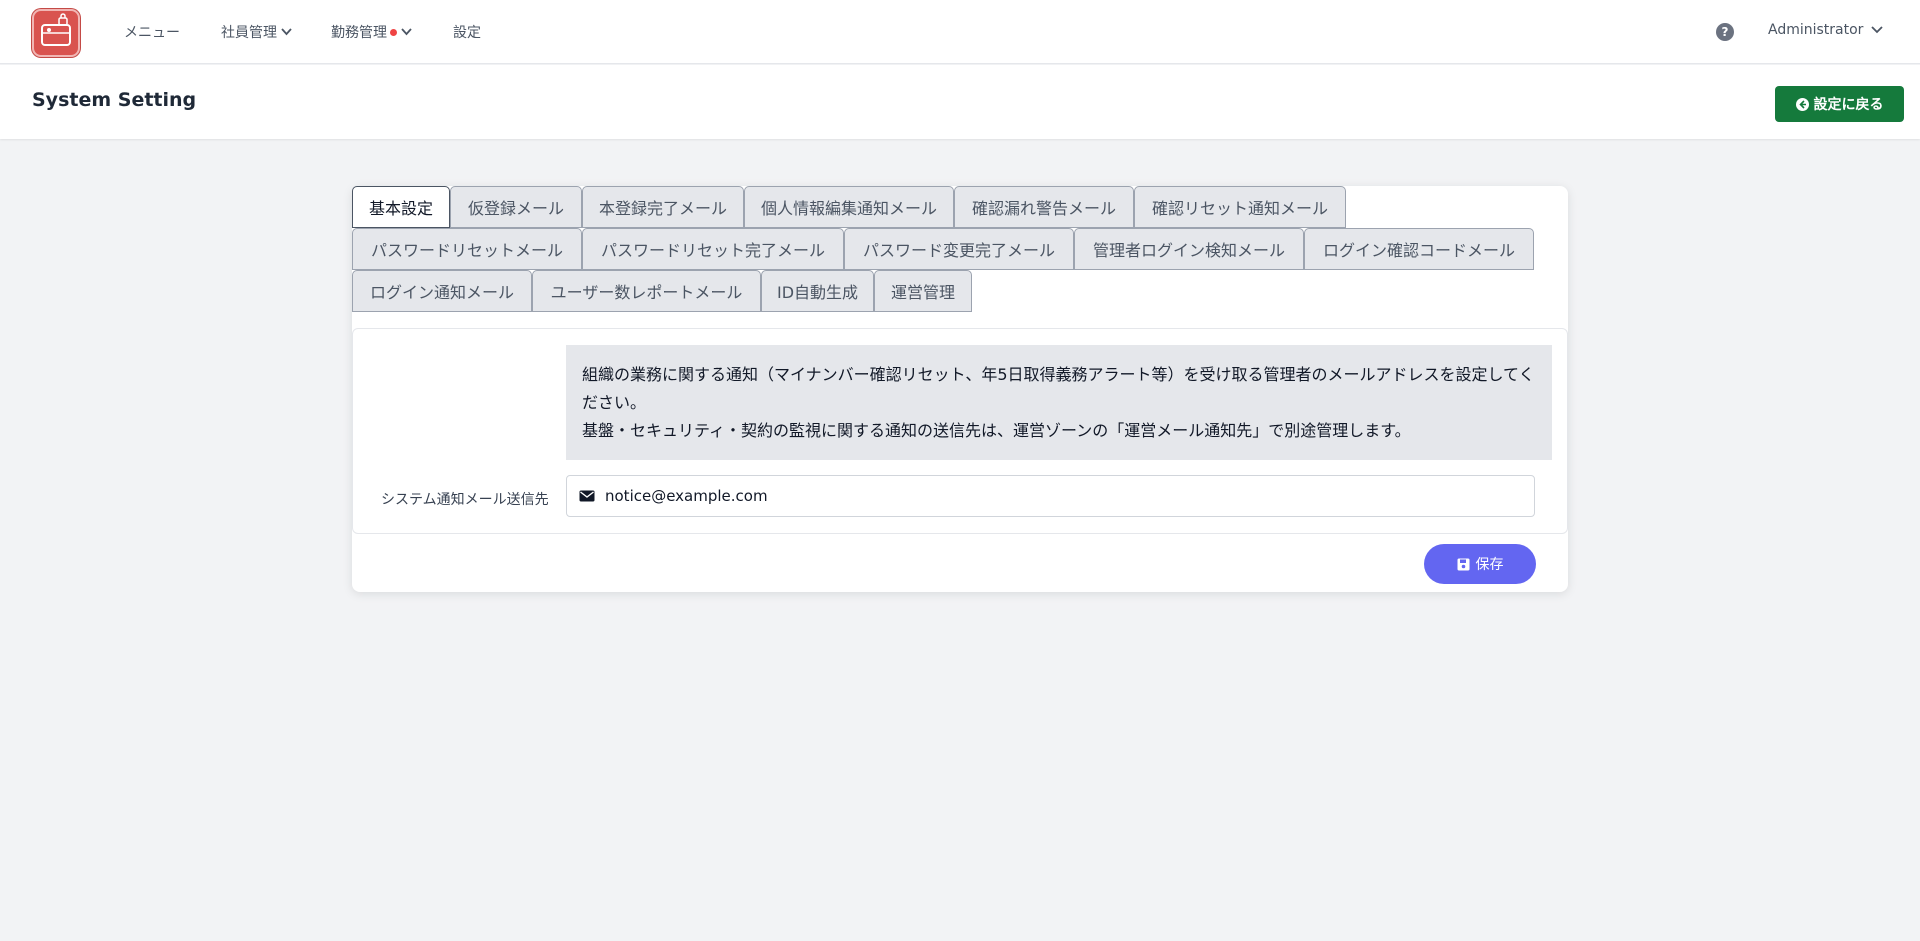 The image size is (1920, 941). What do you see at coordinates (393, 32) in the screenshot?
I see `alert-dot-icon` at bounding box center [393, 32].